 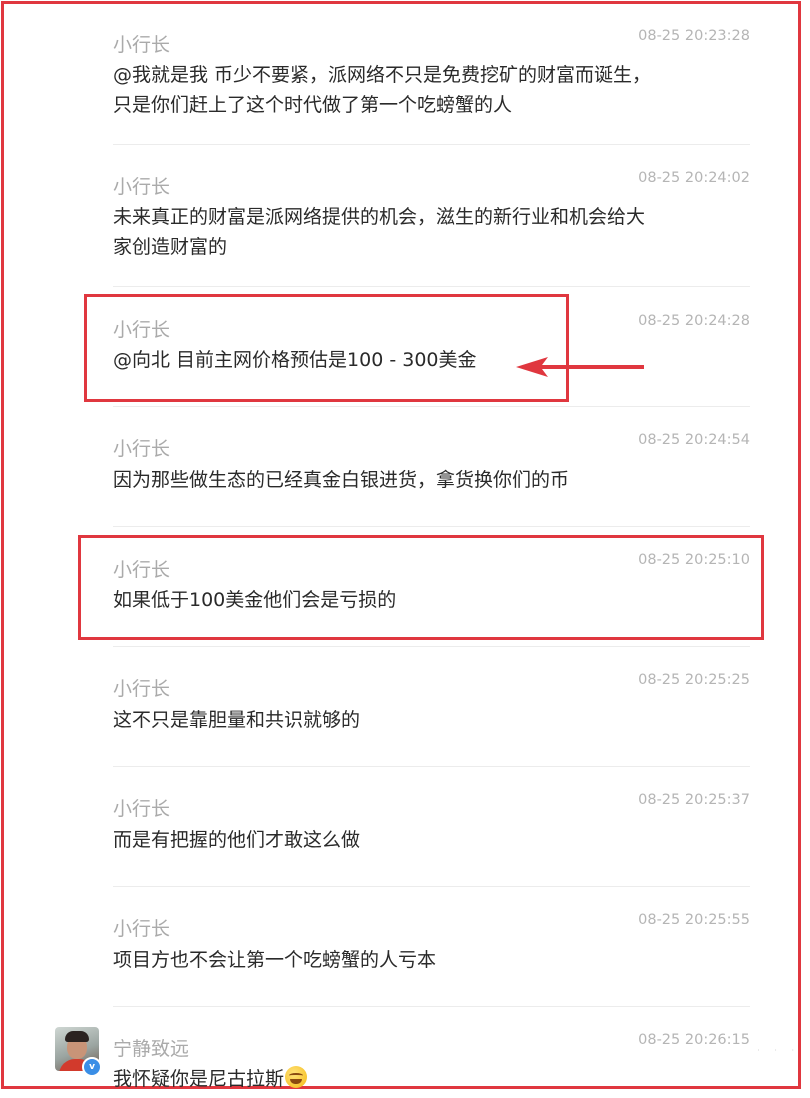 What do you see at coordinates (694, 920) in the screenshot?
I see `comment-time: 08-25 20:25:55` at bounding box center [694, 920].